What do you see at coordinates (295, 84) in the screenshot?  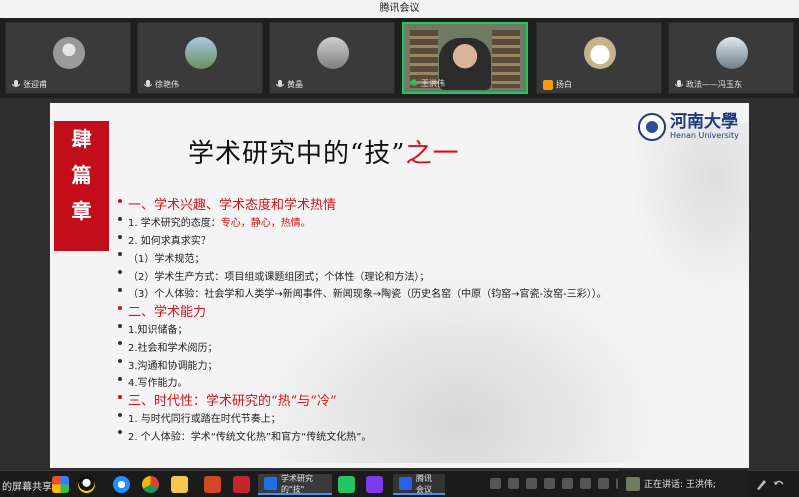 I see `participant-name: 黄晶` at bounding box center [295, 84].